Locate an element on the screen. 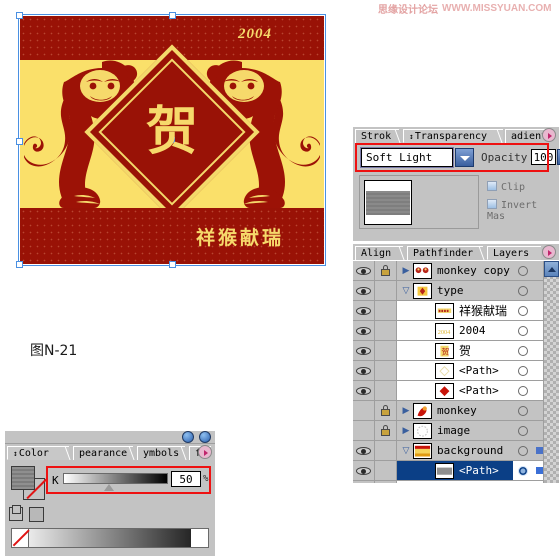 This screenshot has width=560, height=560. none-color-icon is located at coordinates (20, 538).